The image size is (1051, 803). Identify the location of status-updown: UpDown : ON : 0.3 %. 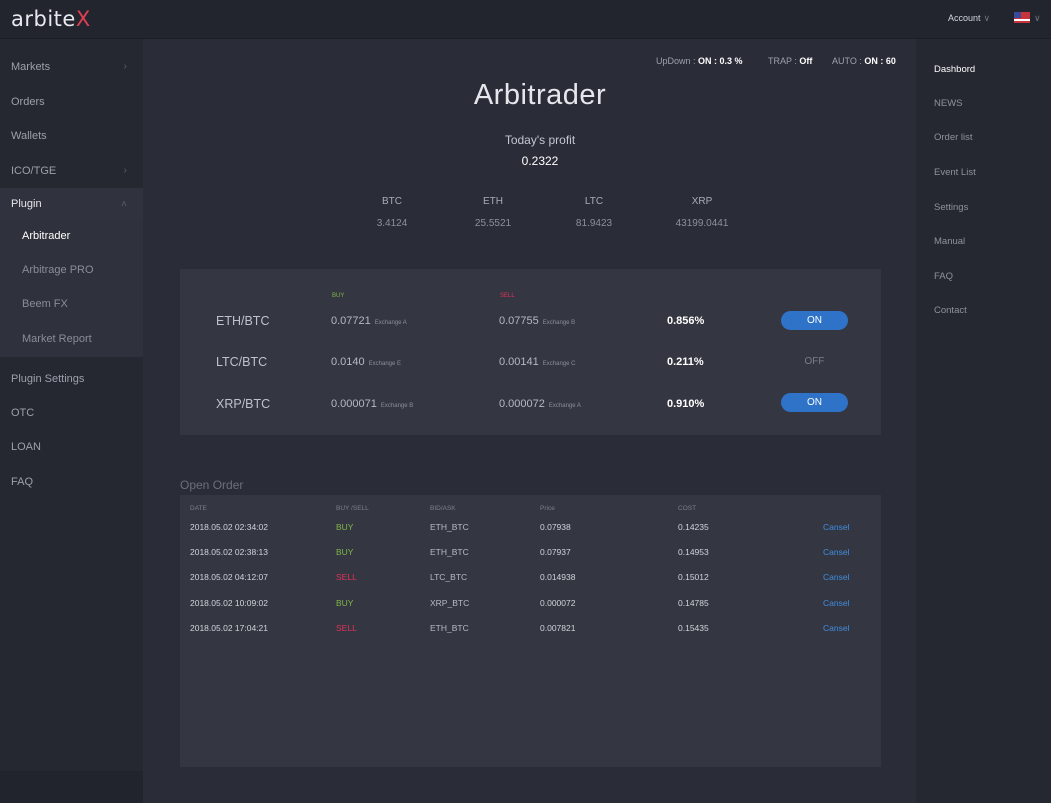
(699, 61).